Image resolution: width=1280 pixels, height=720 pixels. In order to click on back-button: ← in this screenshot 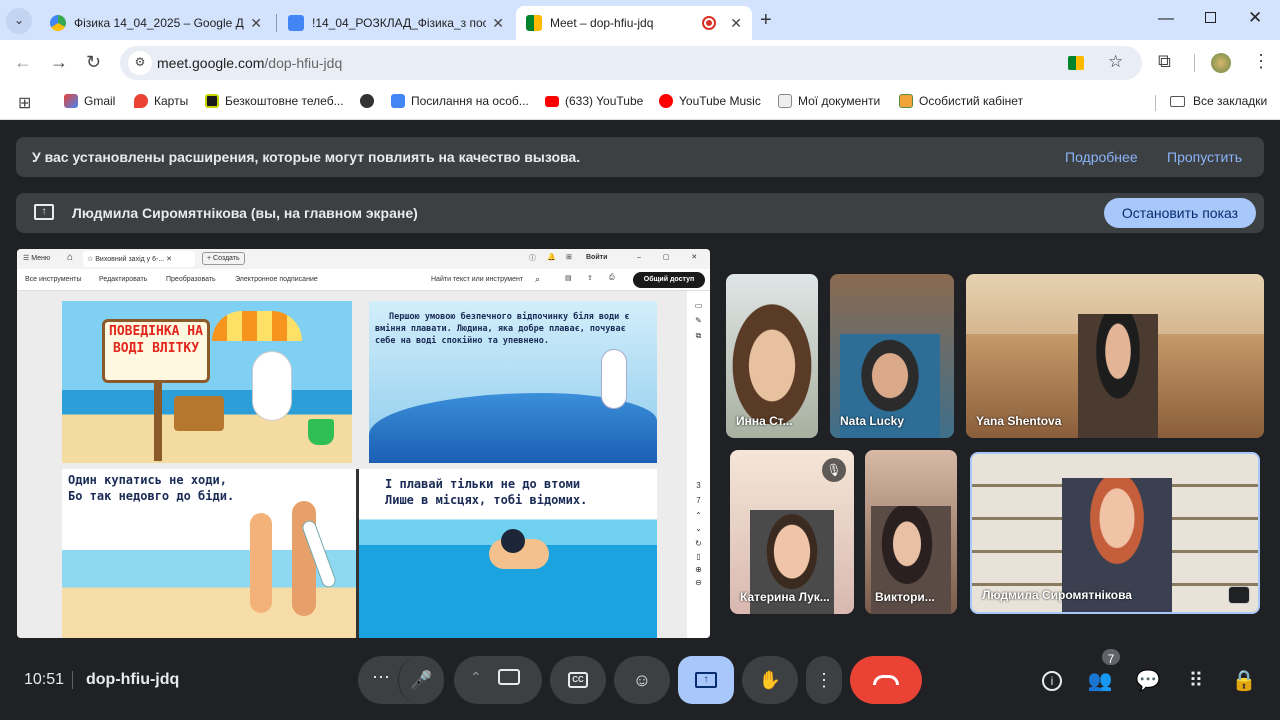, I will do `click(23, 62)`.